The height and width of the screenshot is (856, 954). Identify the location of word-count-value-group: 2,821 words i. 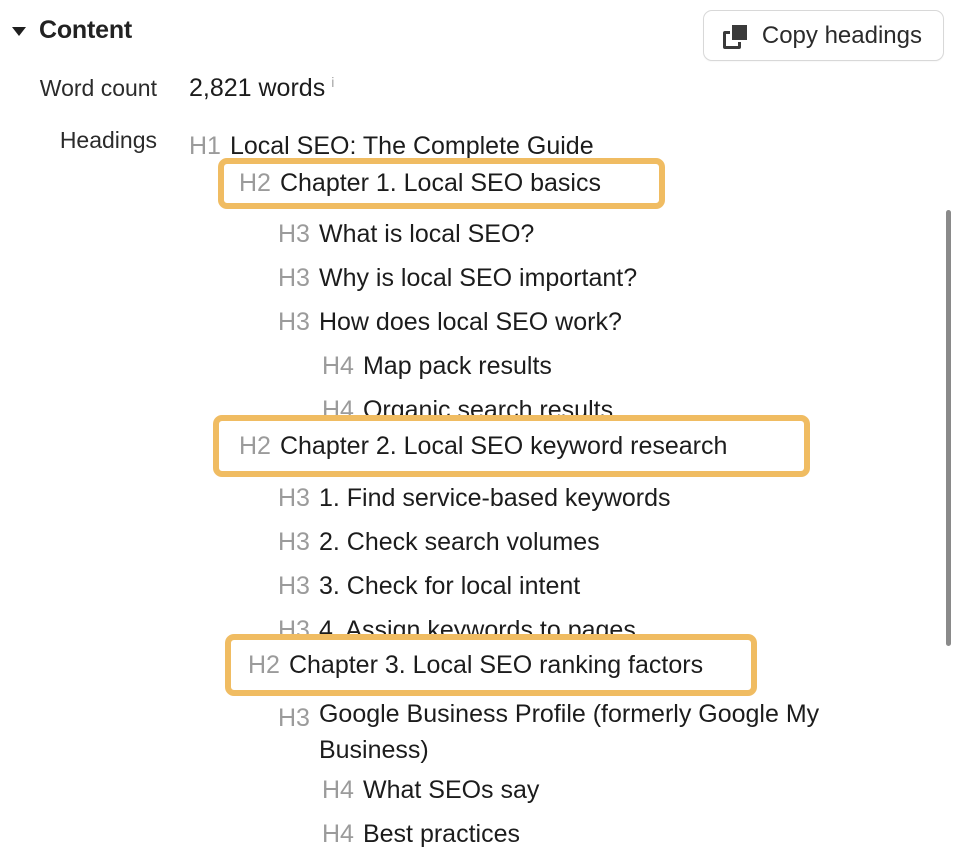
(261, 88).